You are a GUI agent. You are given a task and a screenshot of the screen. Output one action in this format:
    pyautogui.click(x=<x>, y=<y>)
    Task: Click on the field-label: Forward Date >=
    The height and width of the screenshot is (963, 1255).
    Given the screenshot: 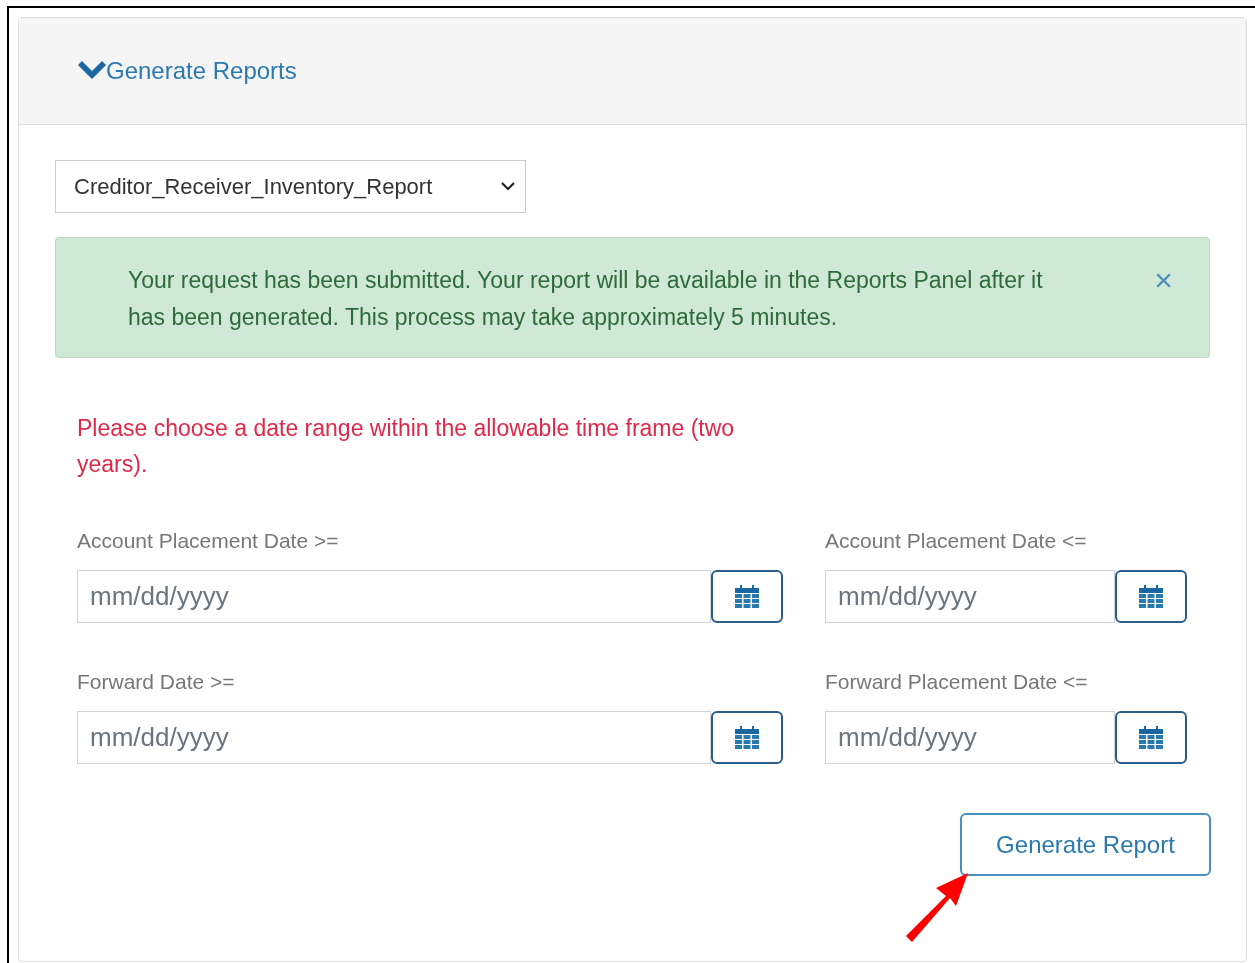 What is the action you would take?
    pyautogui.click(x=156, y=682)
    